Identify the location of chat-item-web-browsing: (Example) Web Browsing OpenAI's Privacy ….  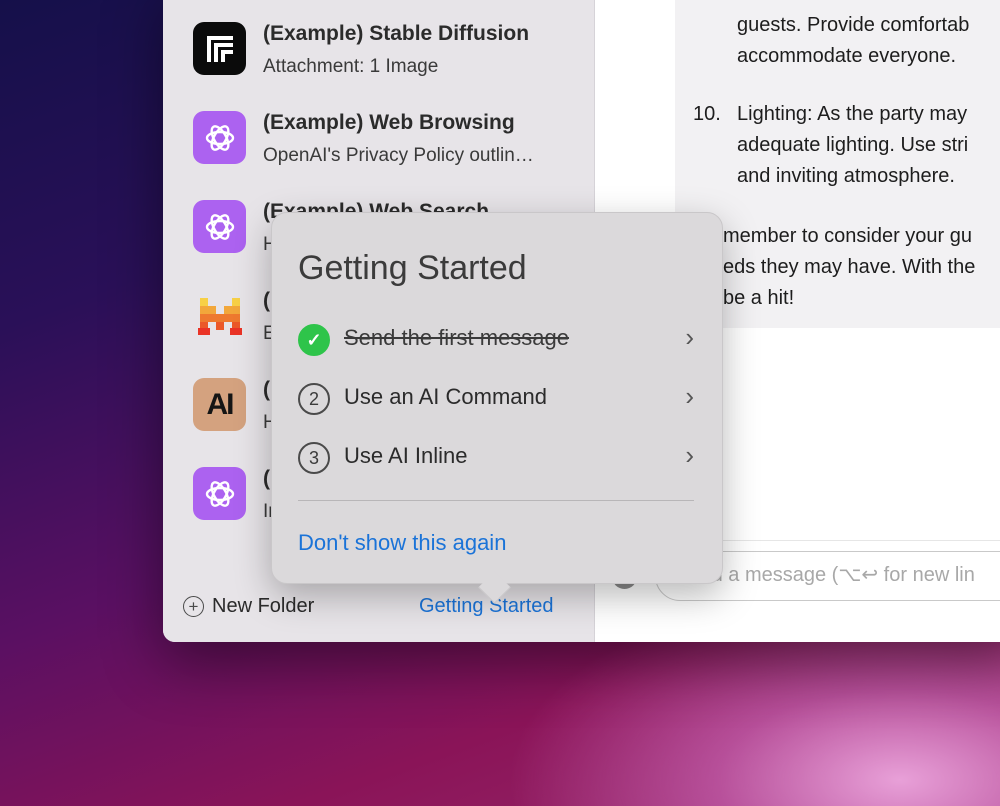
(378, 151).